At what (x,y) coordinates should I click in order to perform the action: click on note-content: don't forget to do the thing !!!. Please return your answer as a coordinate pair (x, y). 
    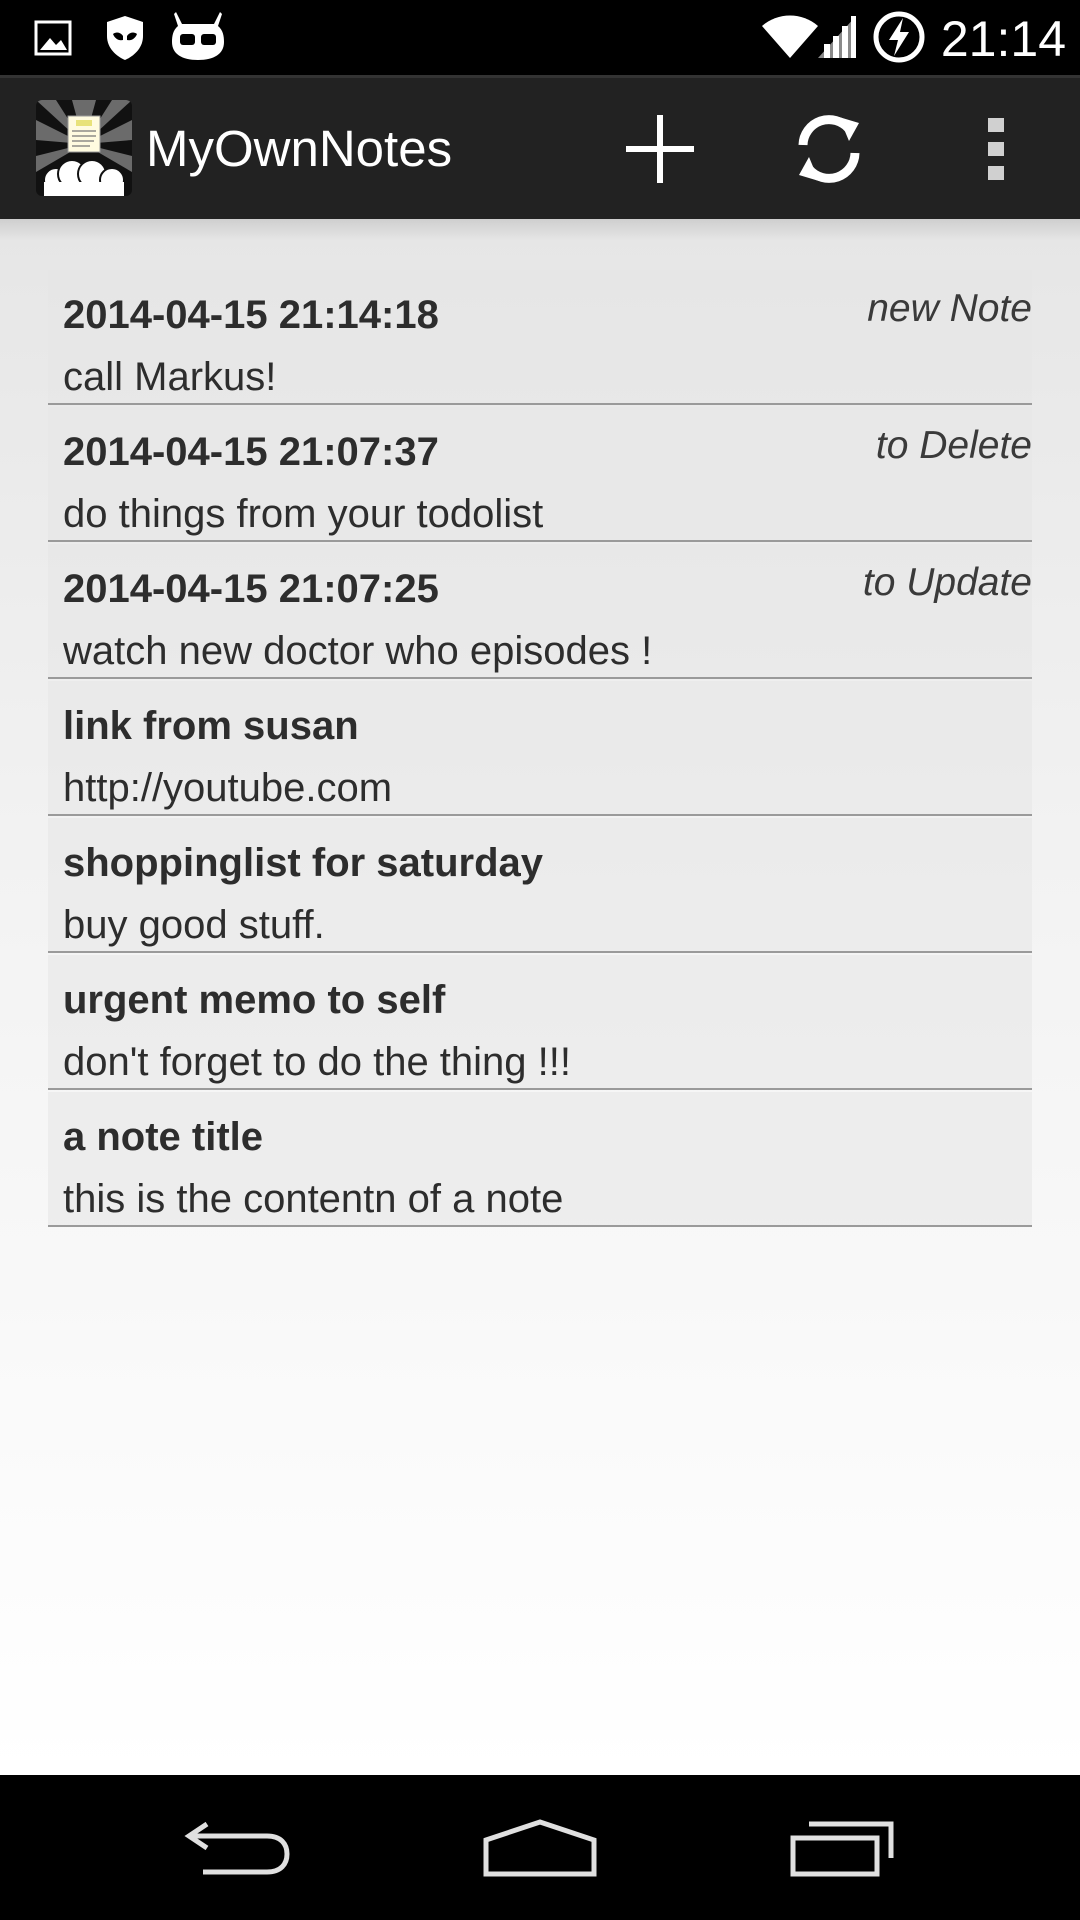
    Looking at the image, I should click on (317, 1062).